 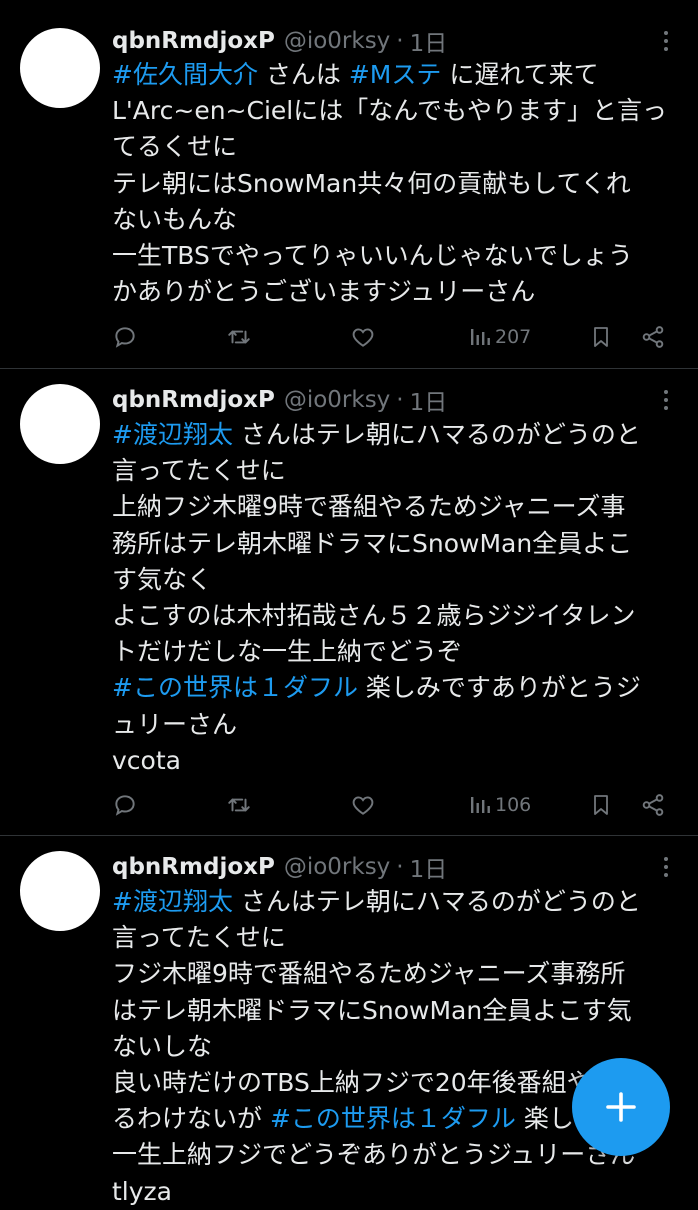 What do you see at coordinates (191, 1119) in the screenshot?
I see `tweet-text-segment: るわけないが` at bounding box center [191, 1119].